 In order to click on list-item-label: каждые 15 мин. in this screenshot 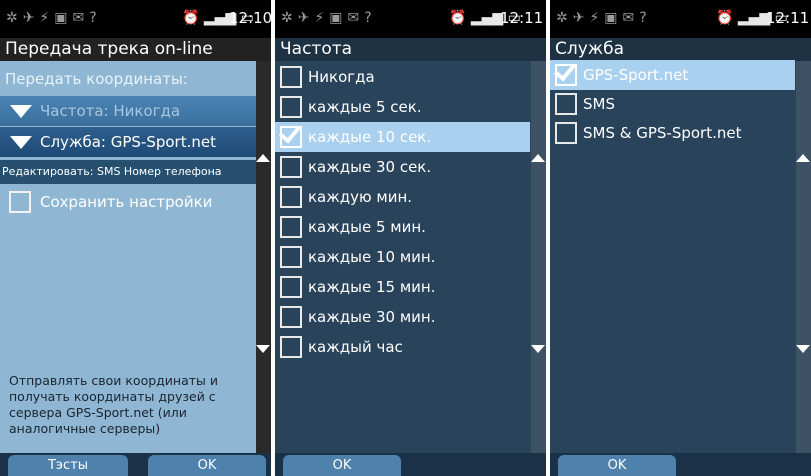, I will do `click(372, 287)`.